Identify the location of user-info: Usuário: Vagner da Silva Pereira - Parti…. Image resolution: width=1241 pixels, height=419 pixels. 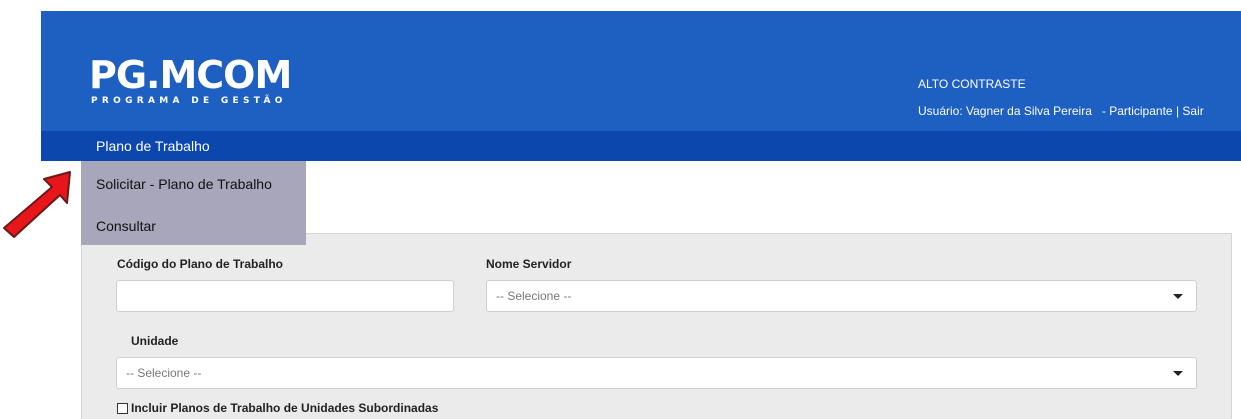
(1061, 111).